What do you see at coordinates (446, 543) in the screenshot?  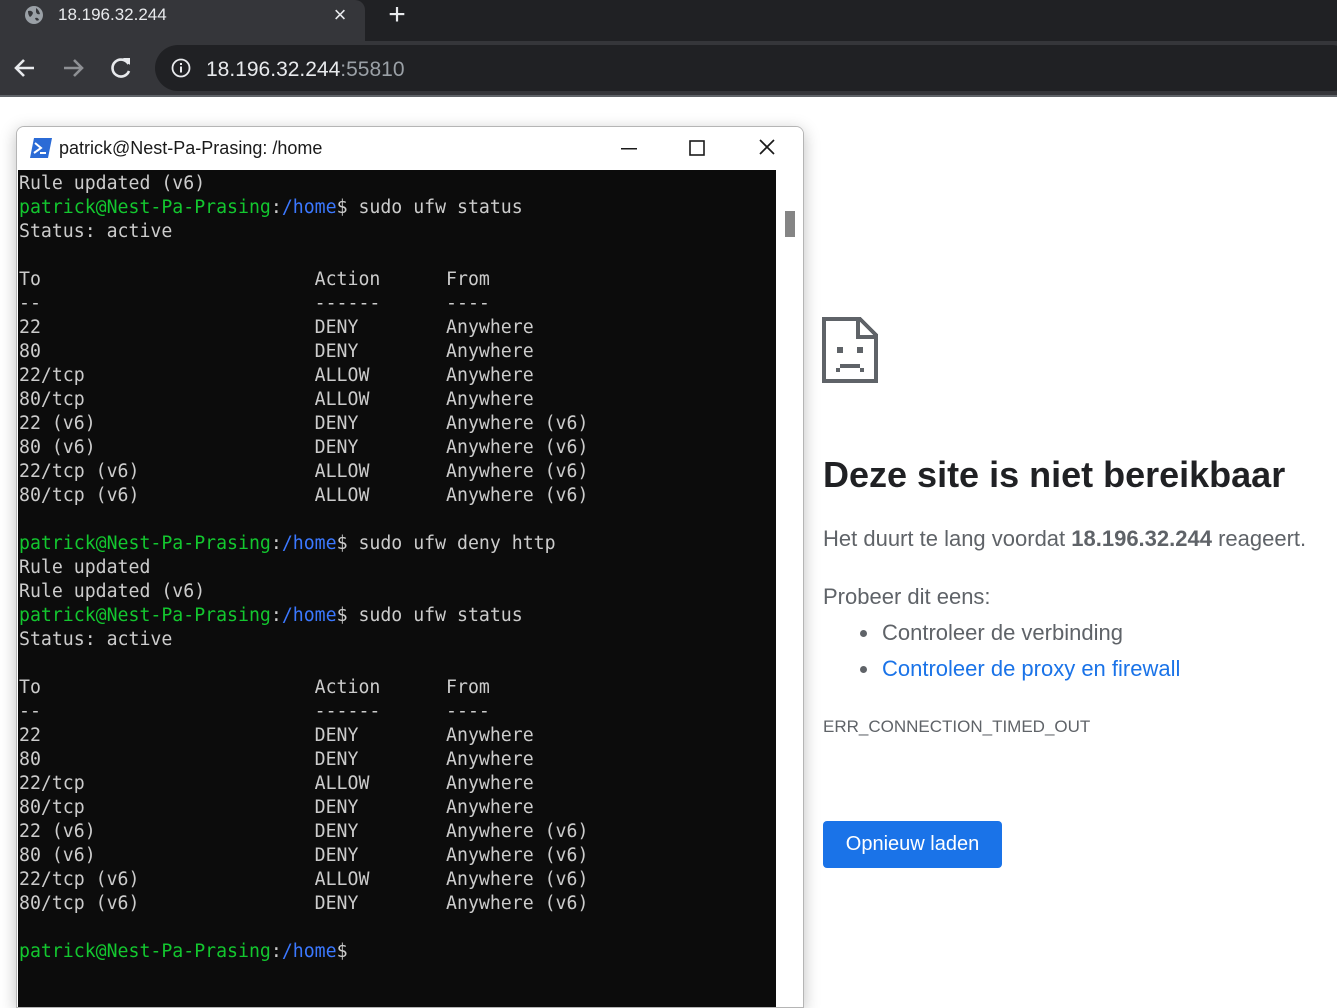 I see `prompt-command: $ sudo ufw deny http` at bounding box center [446, 543].